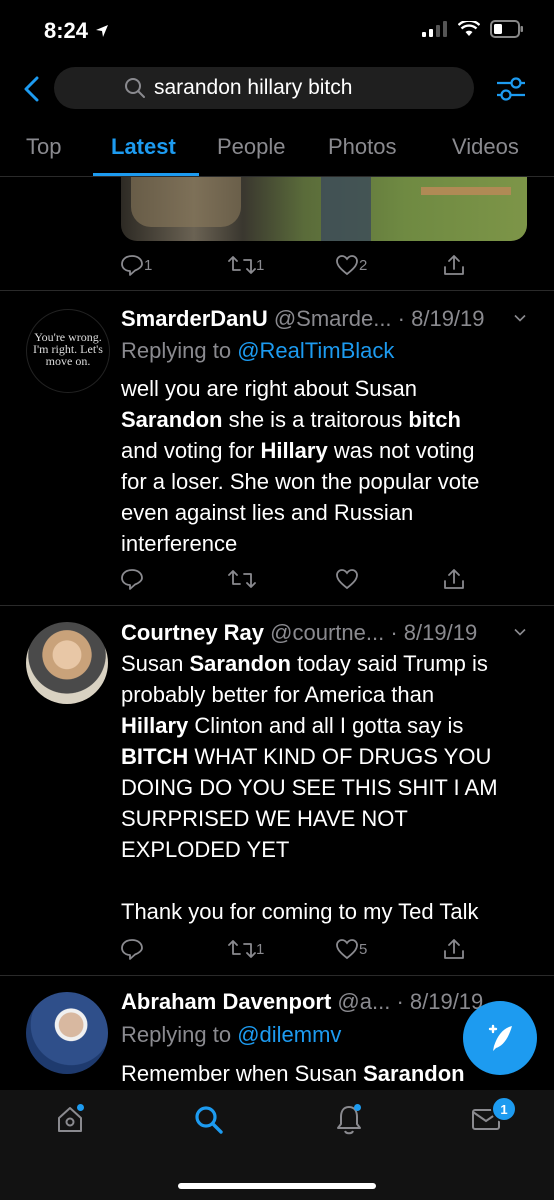 The image size is (554, 1200). What do you see at coordinates (511, 89) in the screenshot?
I see `search-filter-icon` at bounding box center [511, 89].